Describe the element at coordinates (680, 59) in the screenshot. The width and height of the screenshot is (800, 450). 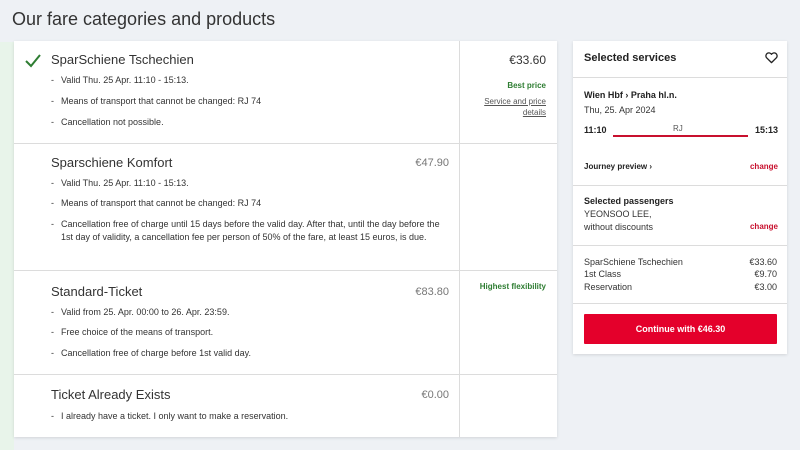
I see `panel-header: Selected services` at that location.